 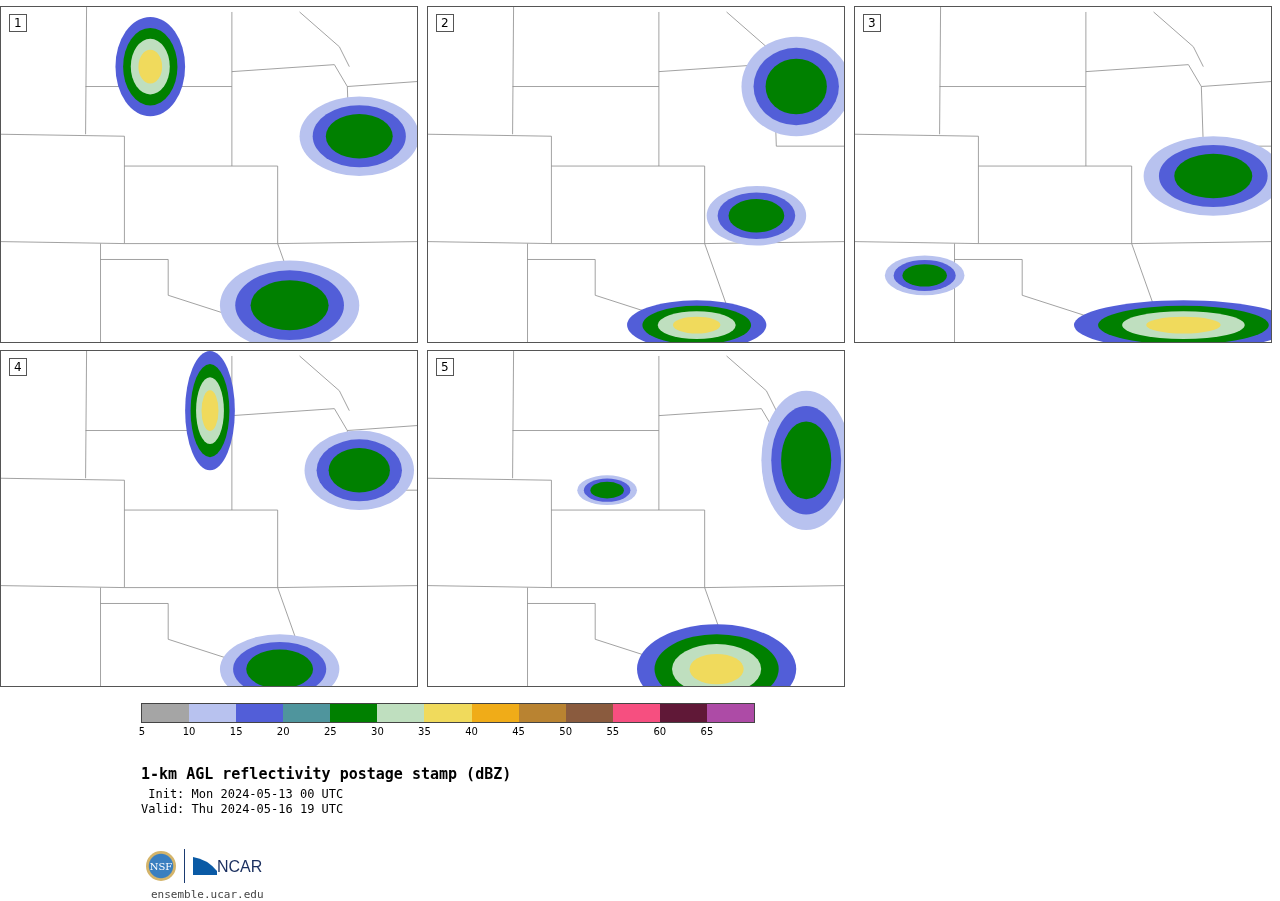 What do you see at coordinates (18, 23) in the screenshot?
I see `panel-number: 1` at bounding box center [18, 23].